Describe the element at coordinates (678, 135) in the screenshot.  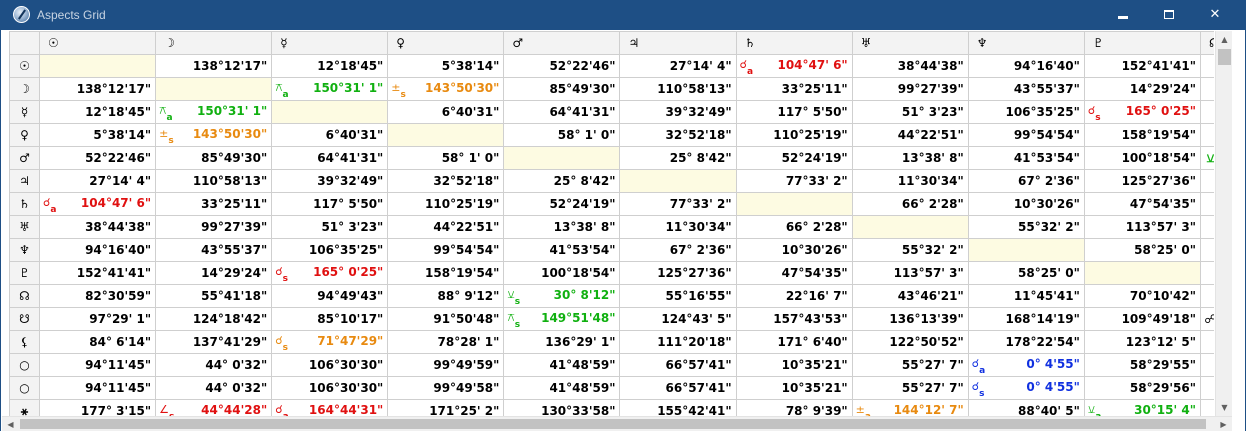
I see `angle-cell: 32°52'18"` at that location.